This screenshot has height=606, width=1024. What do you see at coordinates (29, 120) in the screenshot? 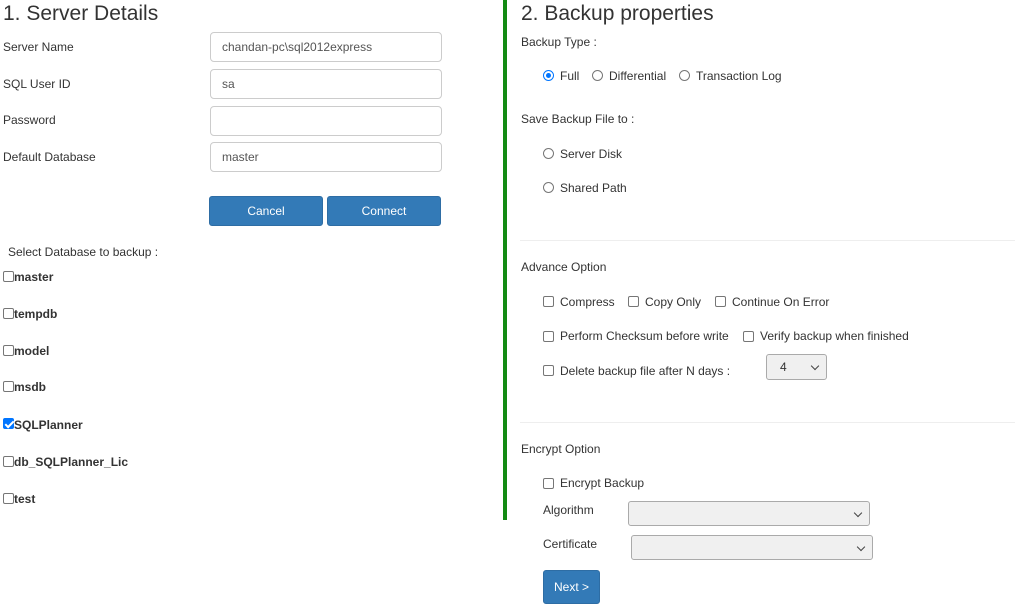
I see `password-label: Password` at bounding box center [29, 120].